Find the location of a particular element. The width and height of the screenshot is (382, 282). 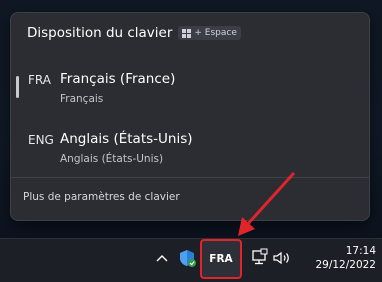

flyout-header: Disposition du clavier + Espace is located at coordinates (134, 33).